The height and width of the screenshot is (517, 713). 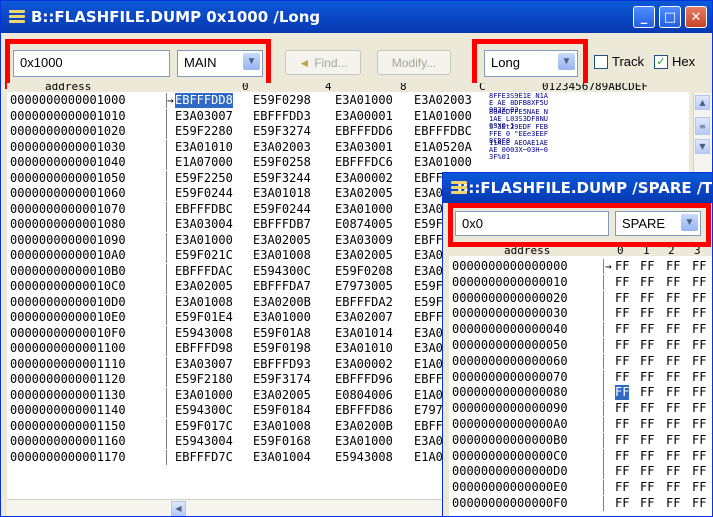 What do you see at coordinates (364, 240) in the screenshot?
I see `data-cell: E3A03009` at bounding box center [364, 240].